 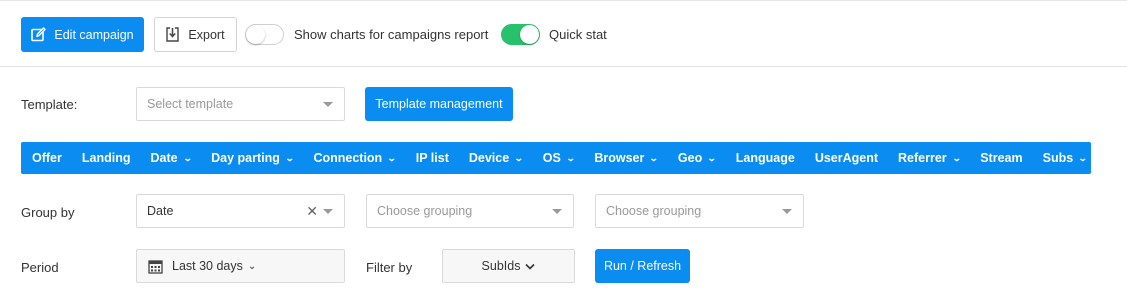 I want to click on nav-item-device: Device ⌄, so click(x=496, y=158).